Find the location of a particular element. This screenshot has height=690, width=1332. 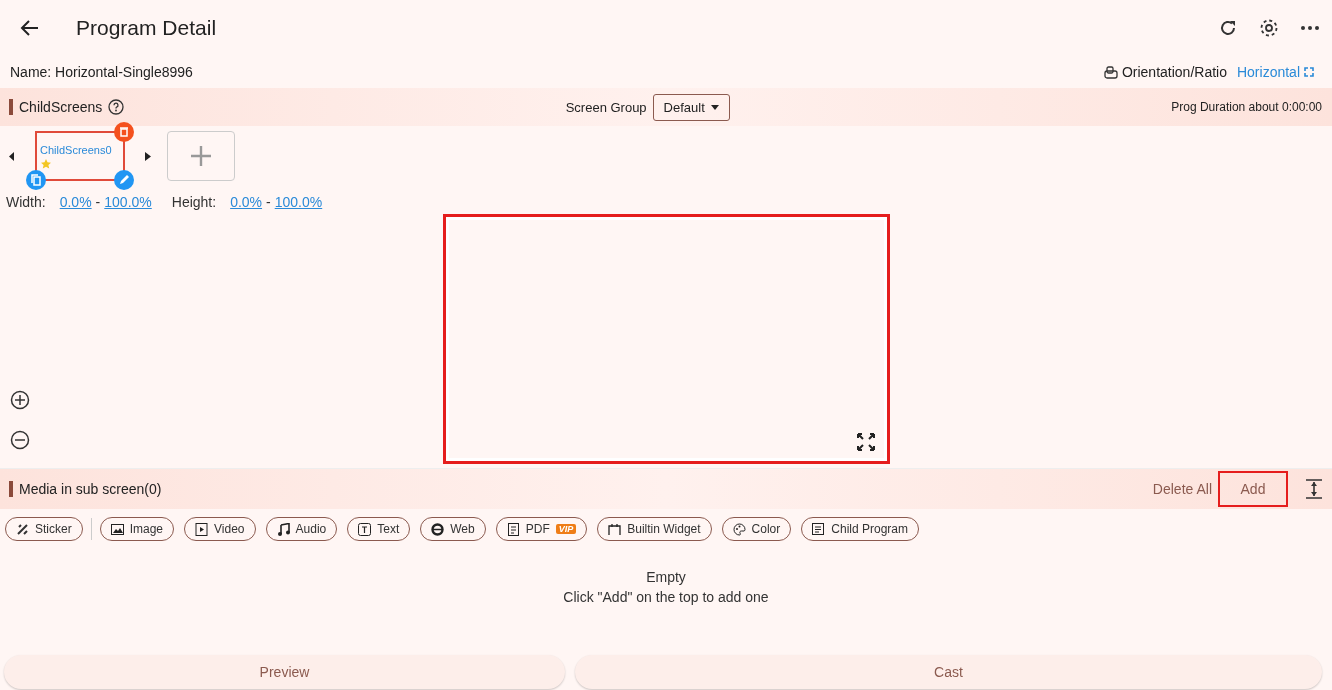

zoom-in-icon is located at coordinates (20, 400).